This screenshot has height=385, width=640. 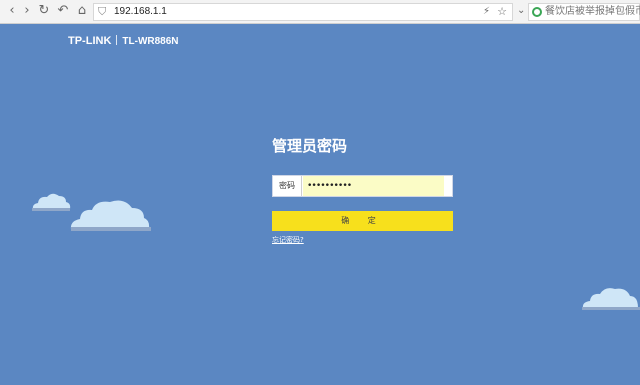 I want to click on brand-logo: TP-LINK, so click(x=90, y=41).